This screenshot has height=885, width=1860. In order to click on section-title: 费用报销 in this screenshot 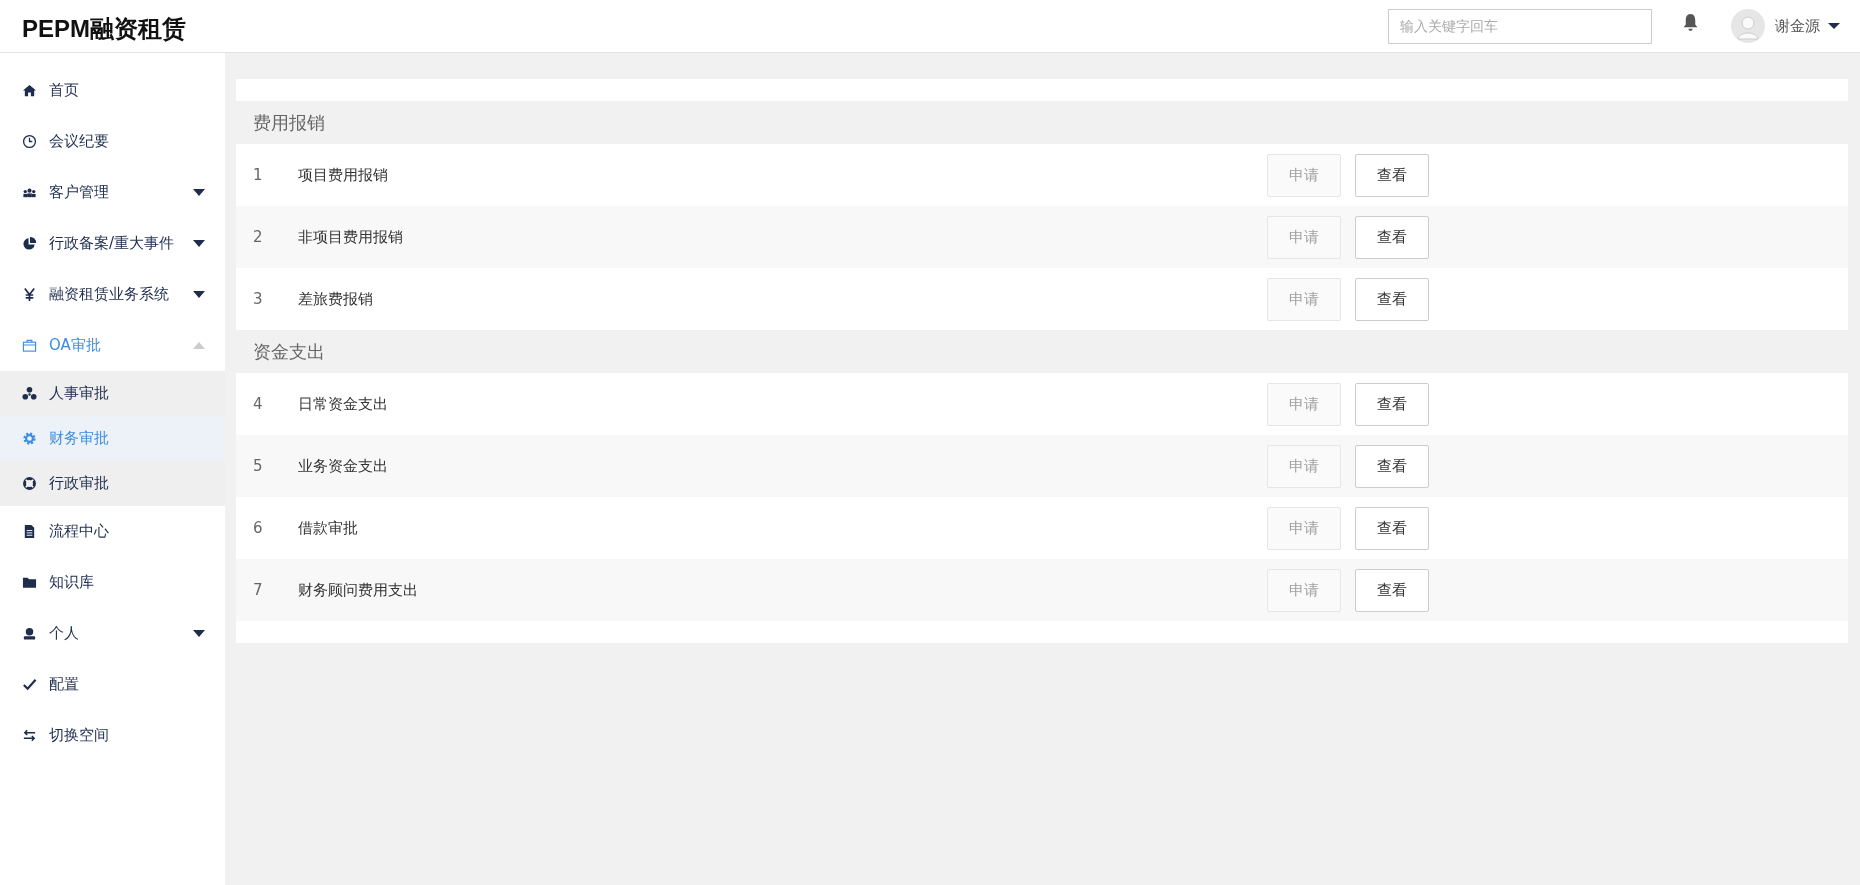, I will do `click(1042, 122)`.